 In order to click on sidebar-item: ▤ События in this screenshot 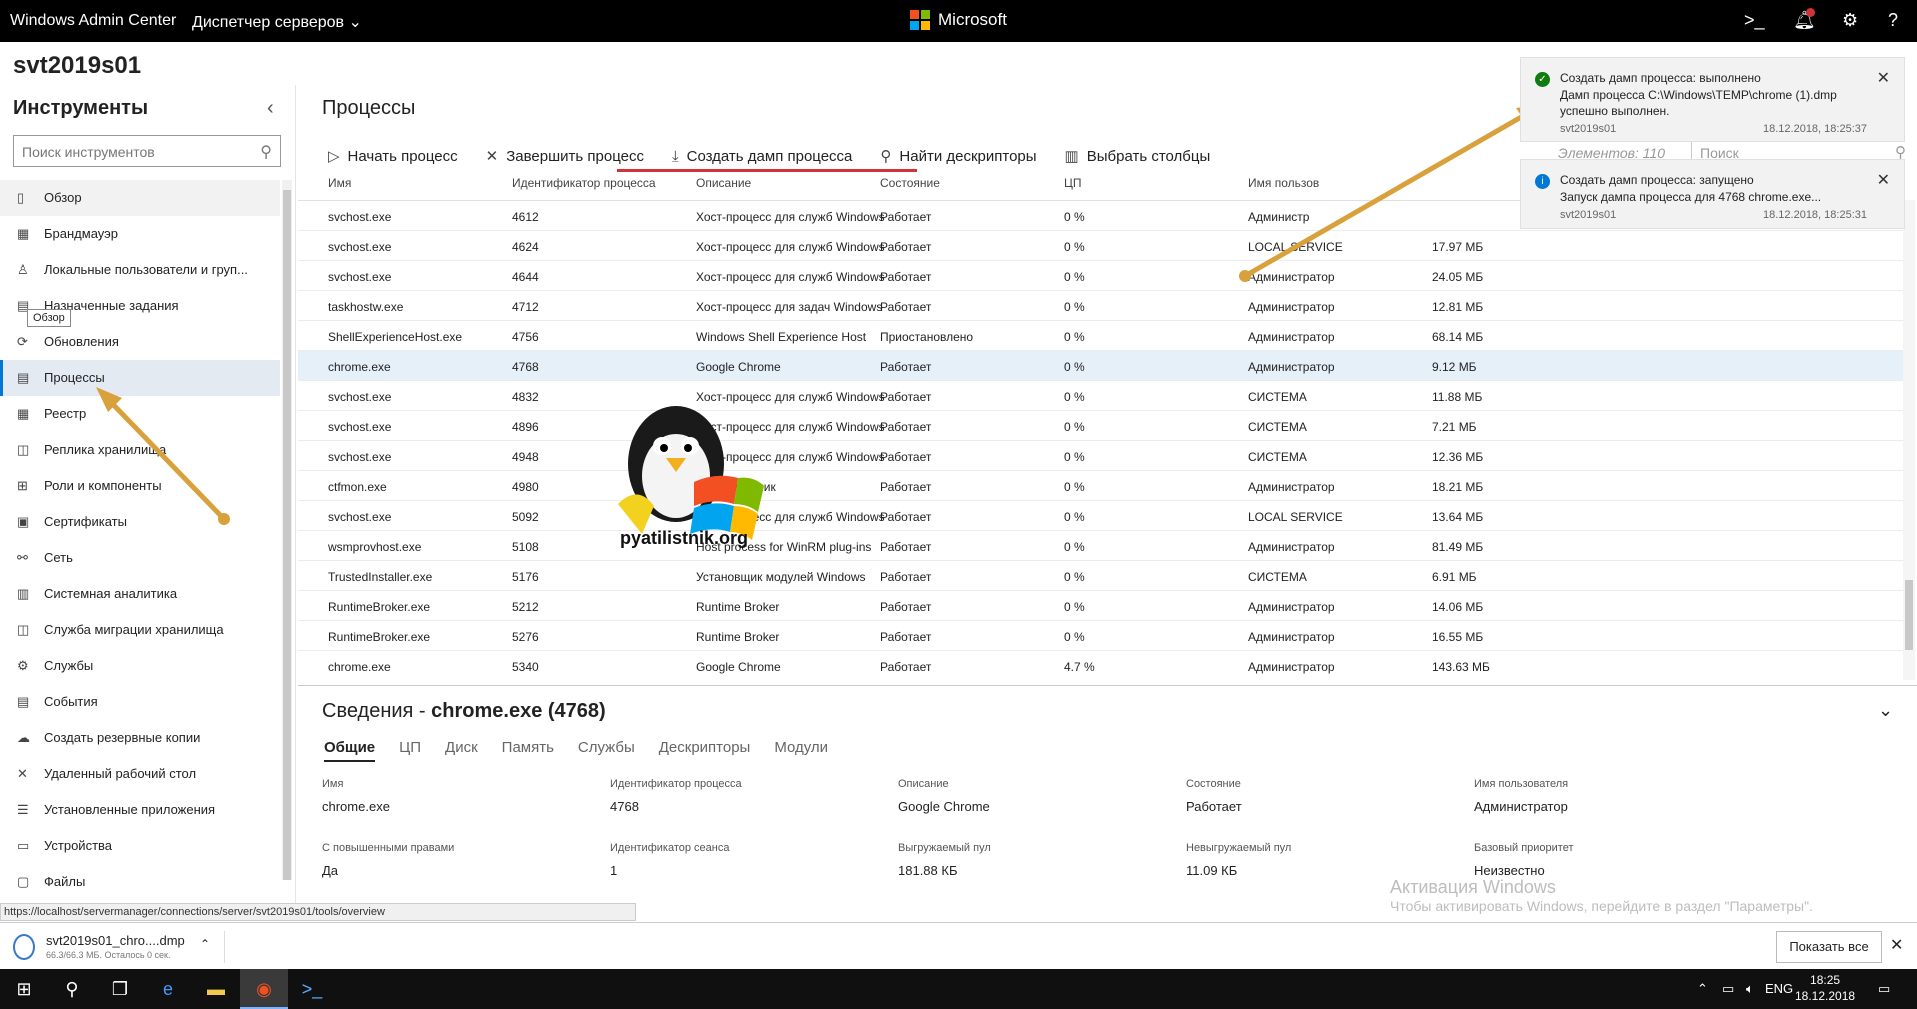, I will do `click(140, 702)`.